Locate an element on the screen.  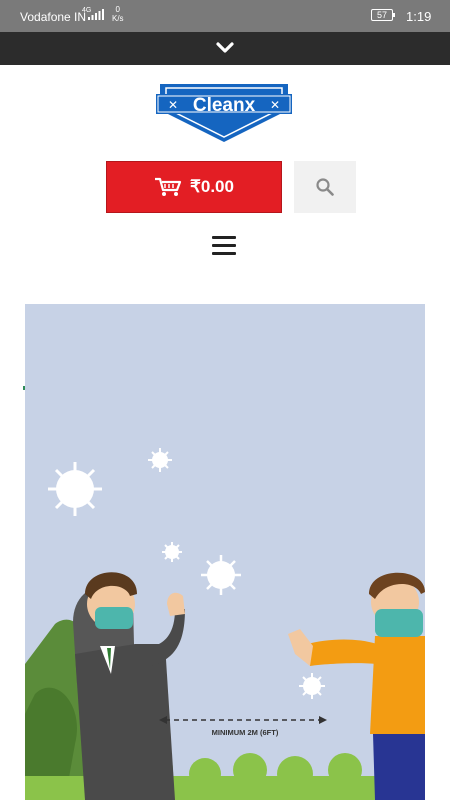
distance-label: MINIMUM 2M (6FT) is located at coordinates (245, 732).